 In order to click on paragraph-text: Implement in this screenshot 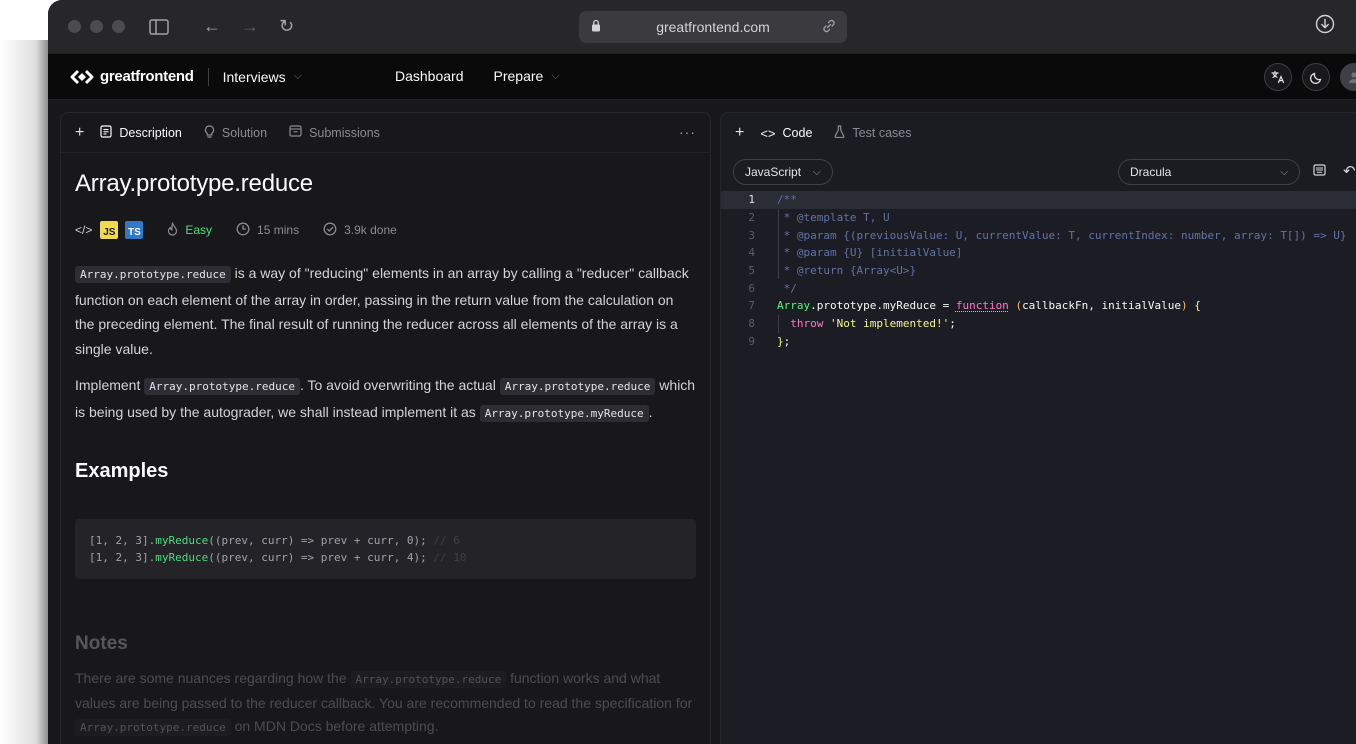, I will do `click(109, 385)`.